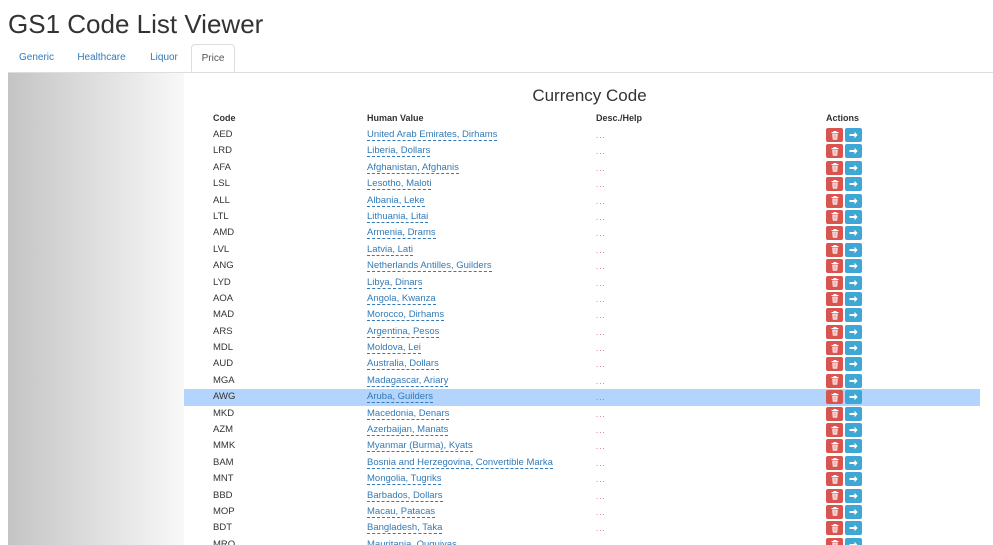 This screenshot has width=993, height=545. Describe the element at coordinates (394, 348) in the screenshot. I see `human-value-link: Moldova, Lei` at that location.